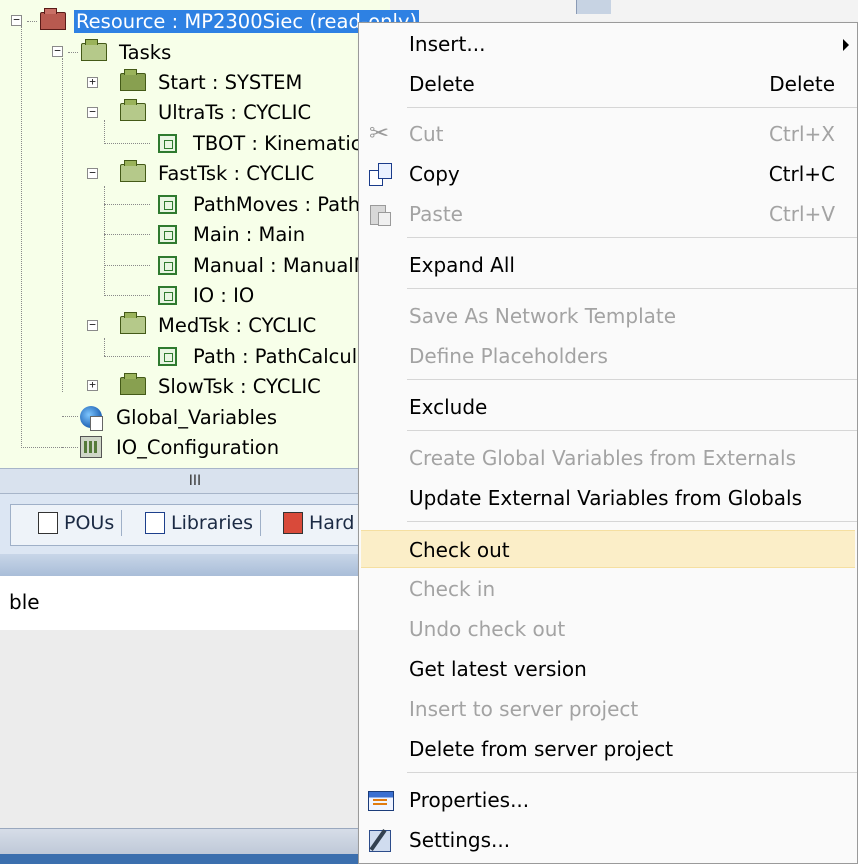 This screenshot has height=864, width=858. Describe the element at coordinates (232, 234) in the screenshot. I see `tree-node-main: Main` at that location.